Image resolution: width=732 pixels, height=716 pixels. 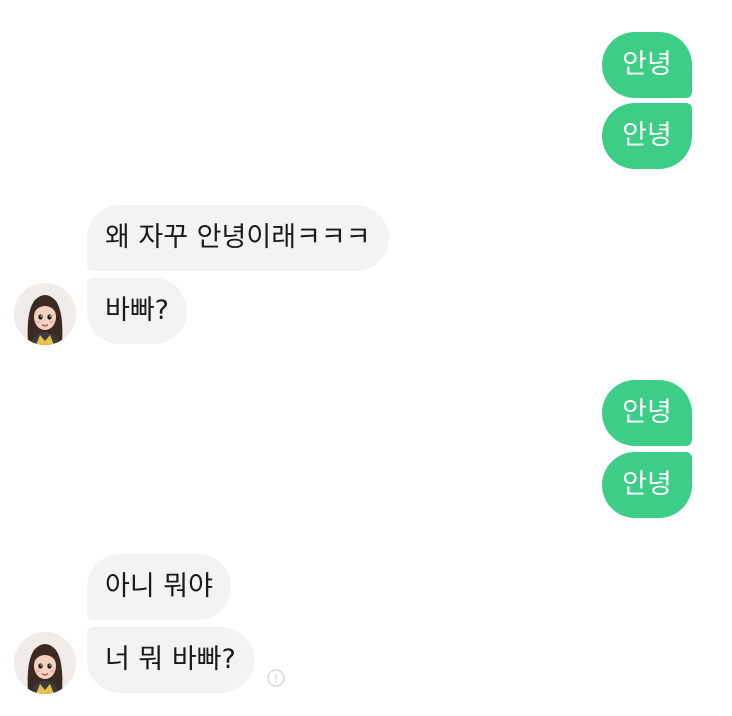 What do you see at coordinates (276, 678) in the screenshot?
I see `info-circle-icon` at bounding box center [276, 678].